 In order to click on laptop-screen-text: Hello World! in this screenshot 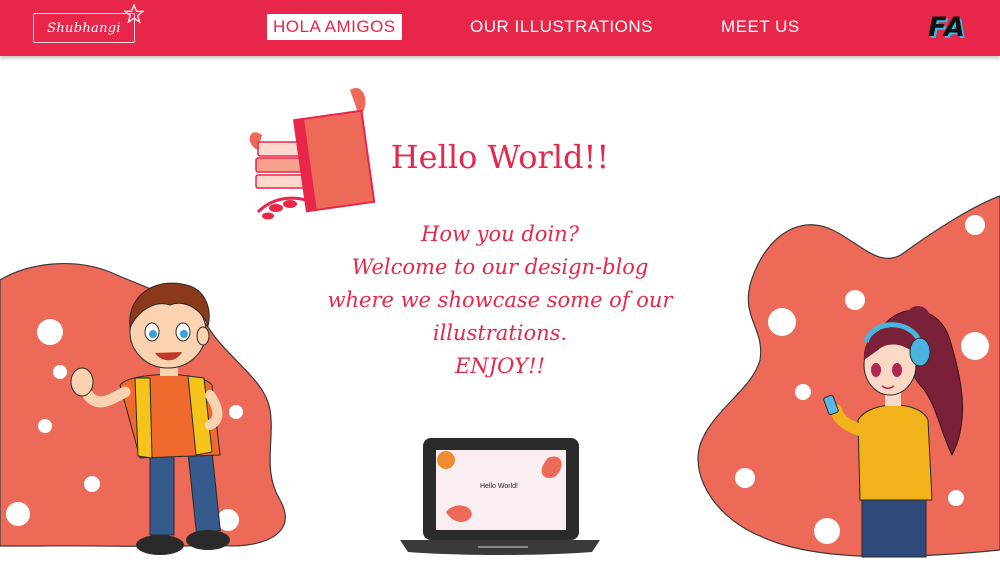, I will do `click(499, 486)`.